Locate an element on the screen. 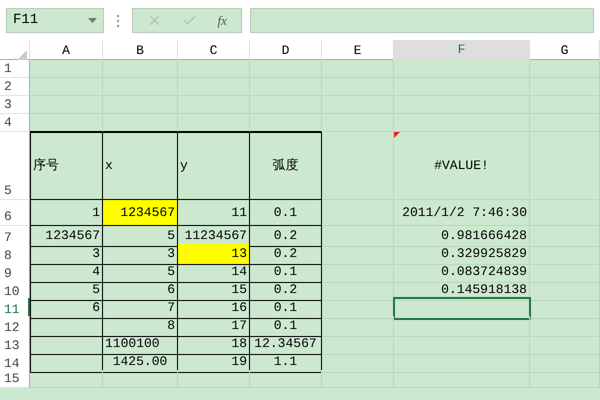 This screenshot has width=600, height=400. table-cell: 13 is located at coordinates (214, 254).